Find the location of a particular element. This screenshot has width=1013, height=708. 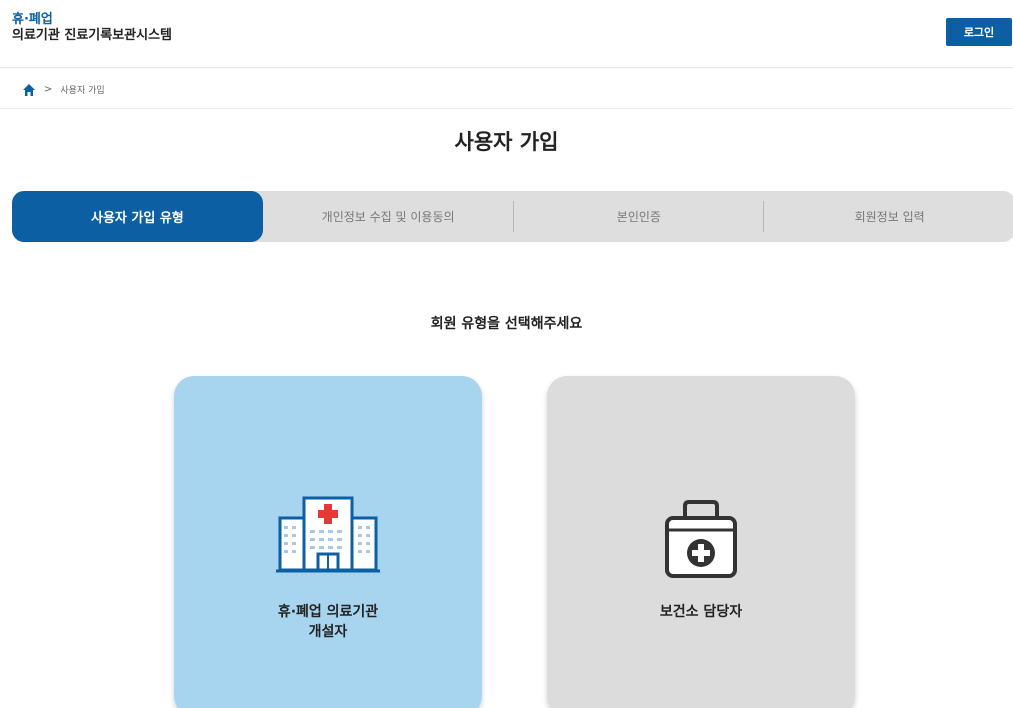

step-label: 개인정보 수집 및 이용동의 is located at coordinates (388, 217).